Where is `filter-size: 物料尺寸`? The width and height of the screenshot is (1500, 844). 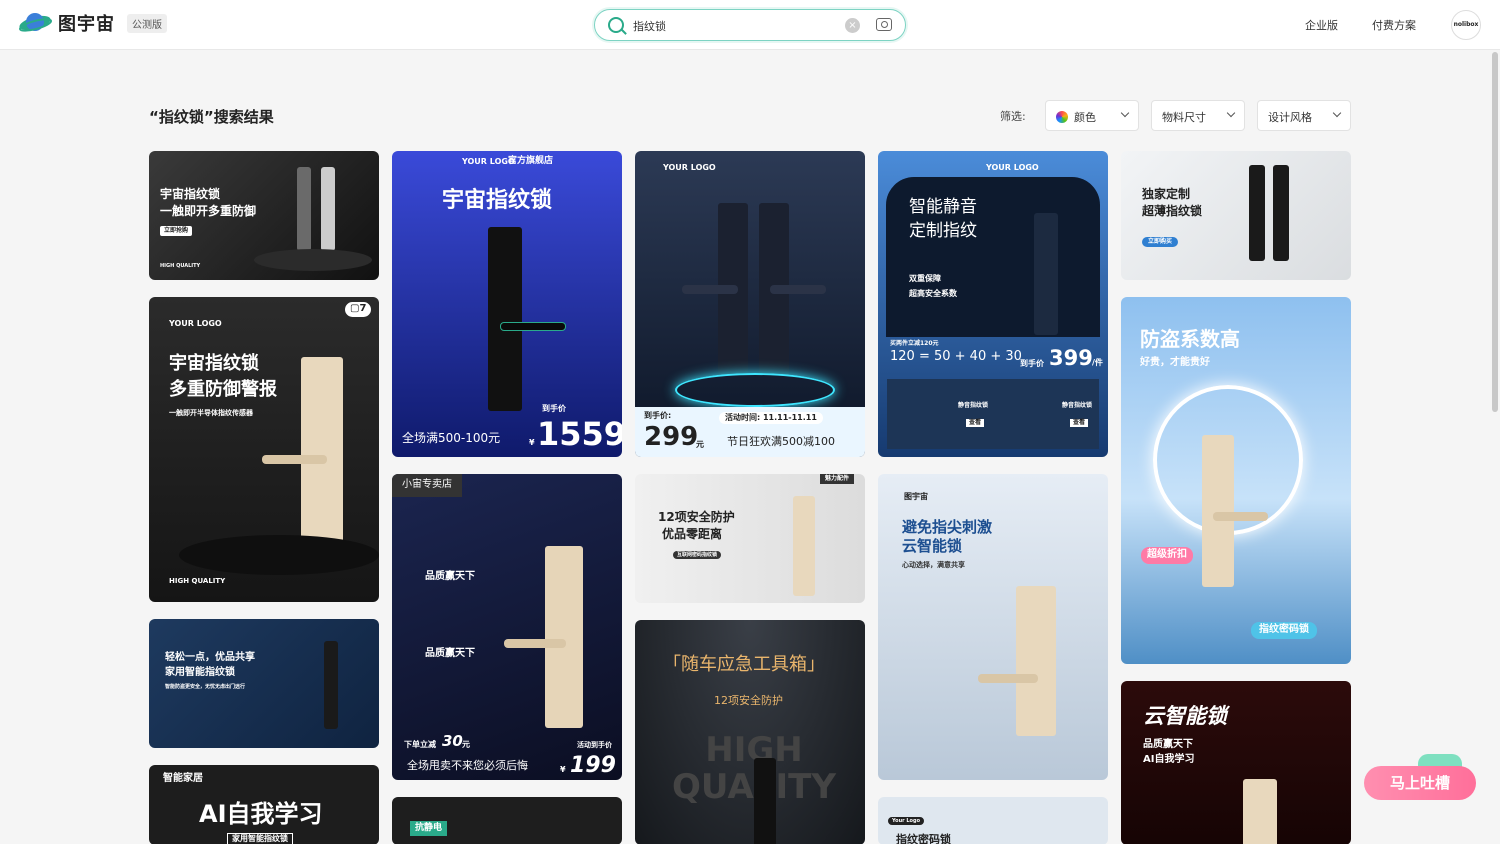
filter-size: 物料尺寸 is located at coordinates (1198, 115).